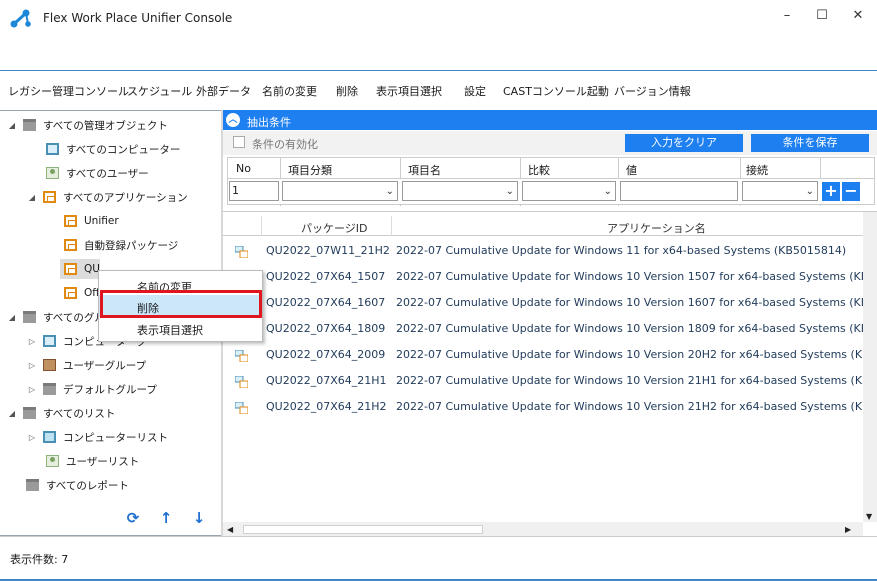 Image resolution: width=877 pixels, height=581 pixels. Describe the element at coordinates (107, 173) in the screenshot. I see `tree-label: すべてのユーザー` at that location.